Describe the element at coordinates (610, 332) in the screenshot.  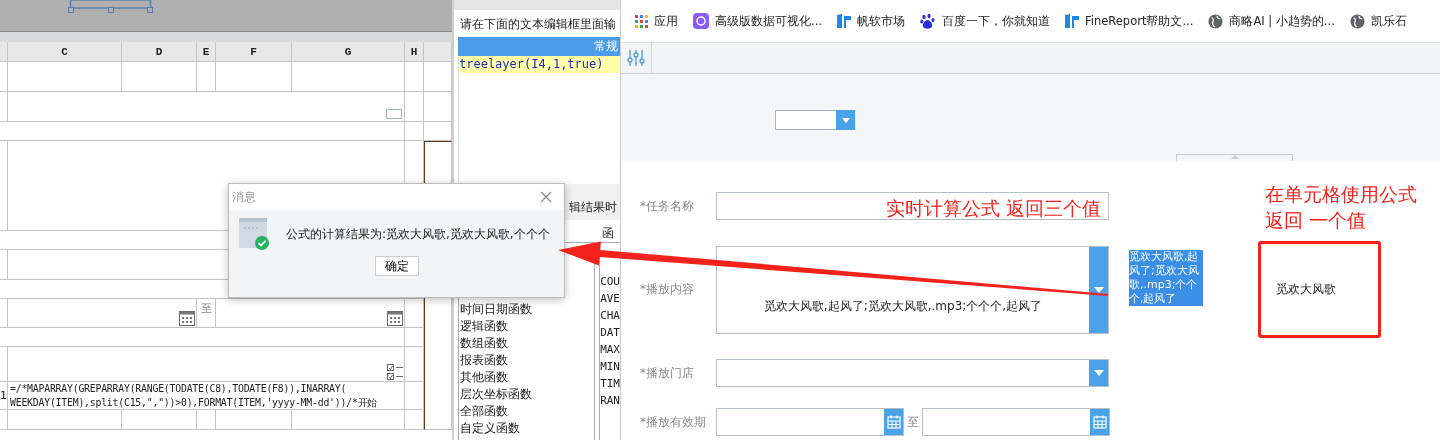
I see `function-item: DAT` at that location.